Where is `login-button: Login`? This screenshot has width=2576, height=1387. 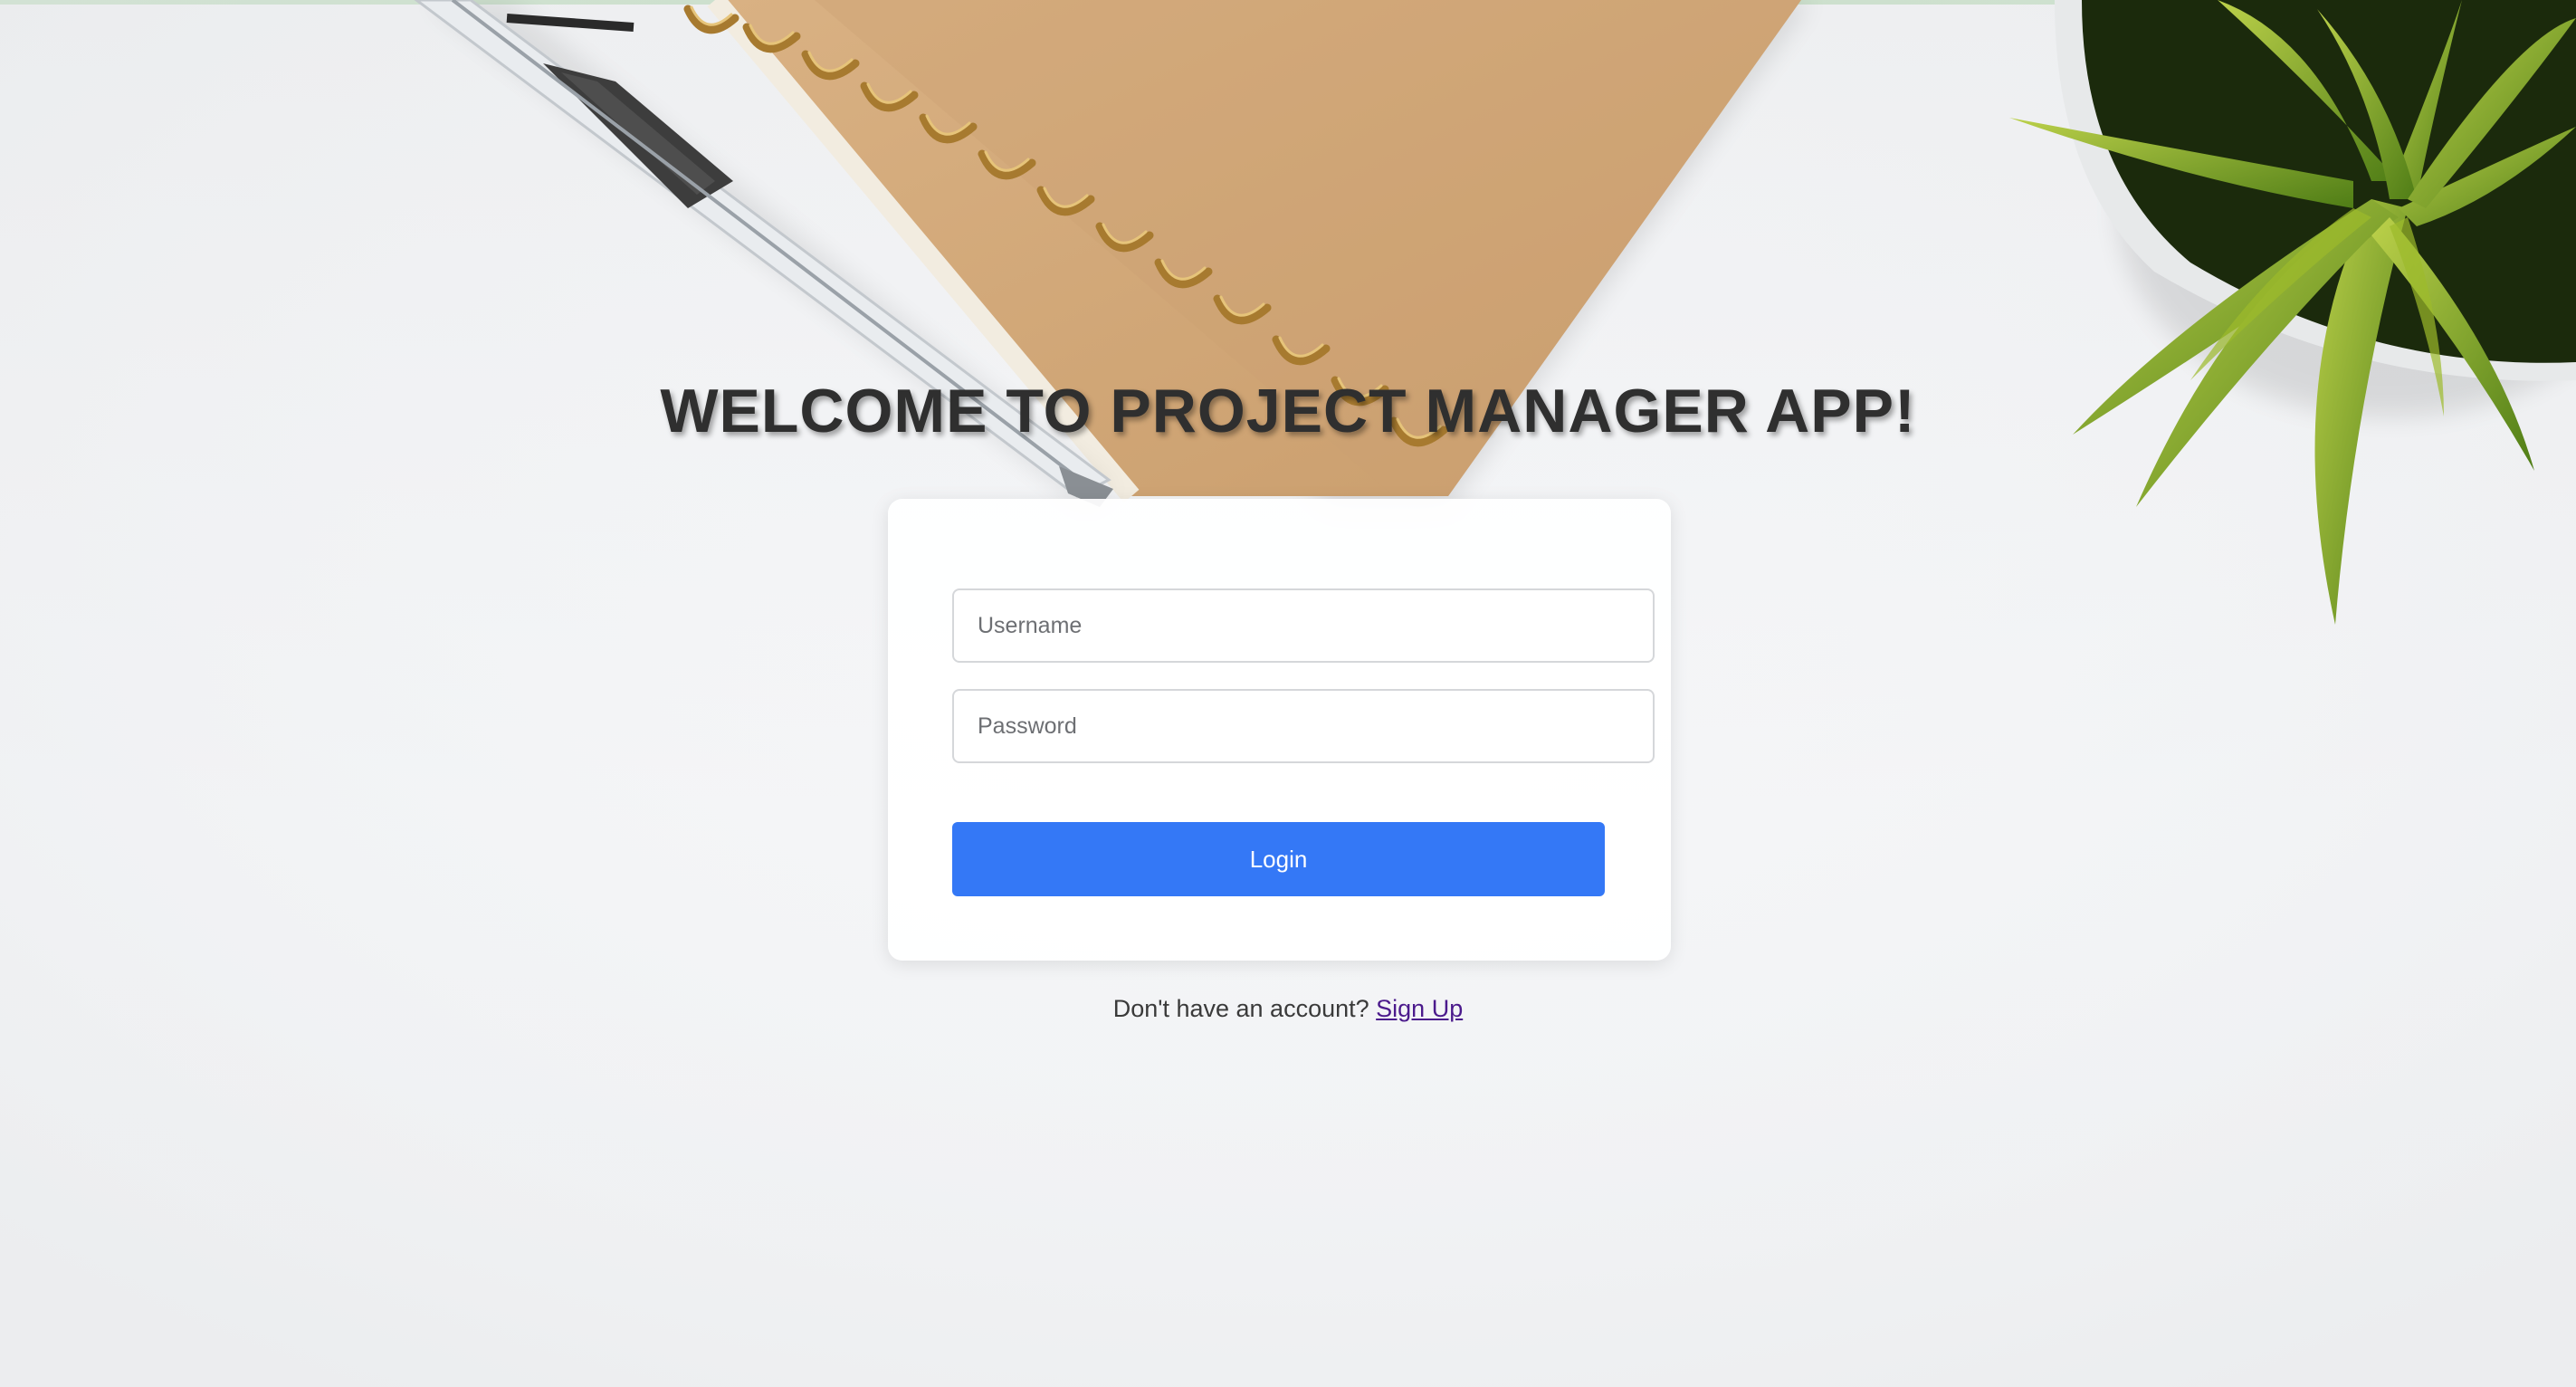 login-button: Login is located at coordinates (1279, 859).